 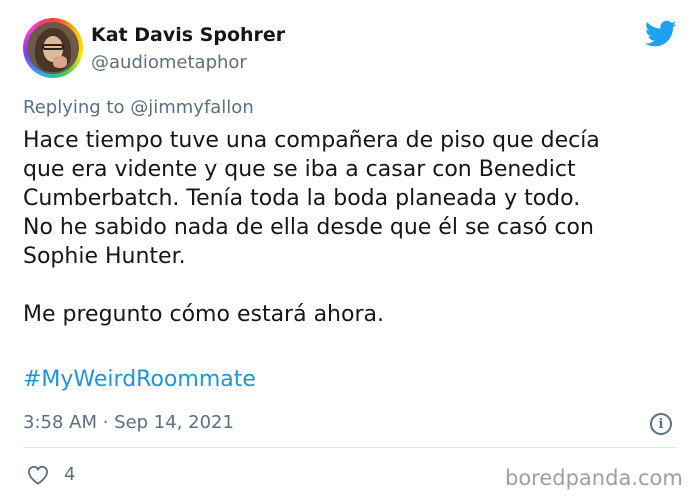 I want to click on reply-mention-link: @jimmyfallon, so click(x=192, y=107).